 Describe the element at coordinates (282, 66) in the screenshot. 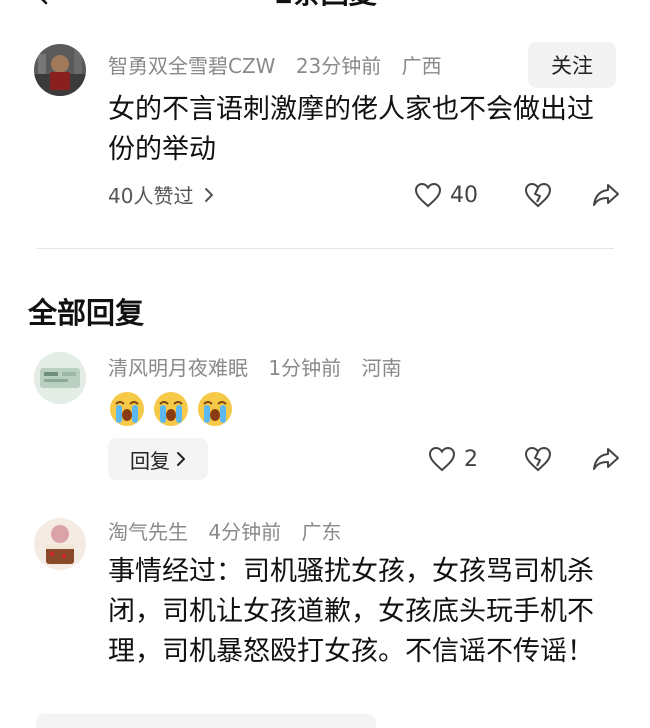

I see `comment-meta: 智勇双全雪碧CZW 23分钟前 广西` at that location.